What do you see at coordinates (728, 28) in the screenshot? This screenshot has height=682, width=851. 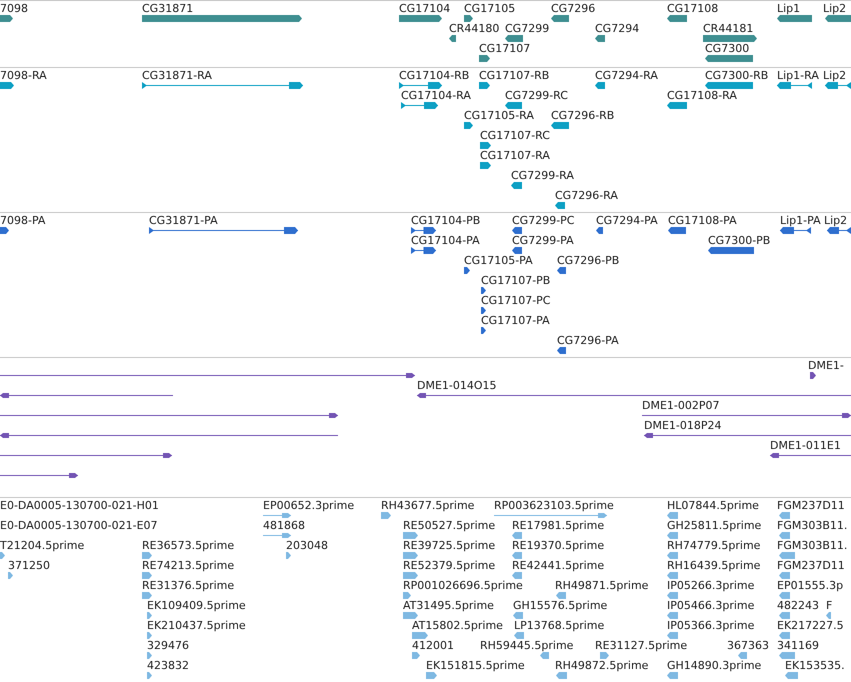 I see `feature-label: CR44181` at bounding box center [728, 28].